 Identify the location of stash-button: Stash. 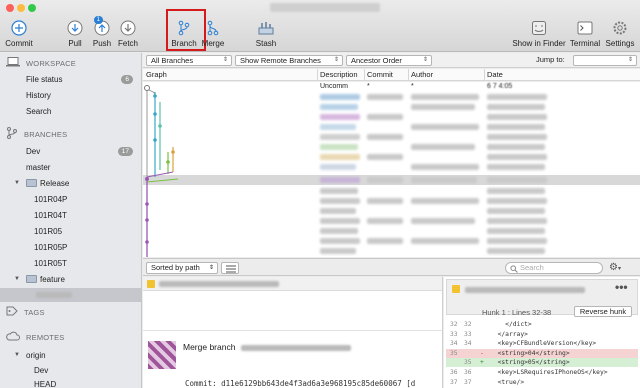
(266, 33).